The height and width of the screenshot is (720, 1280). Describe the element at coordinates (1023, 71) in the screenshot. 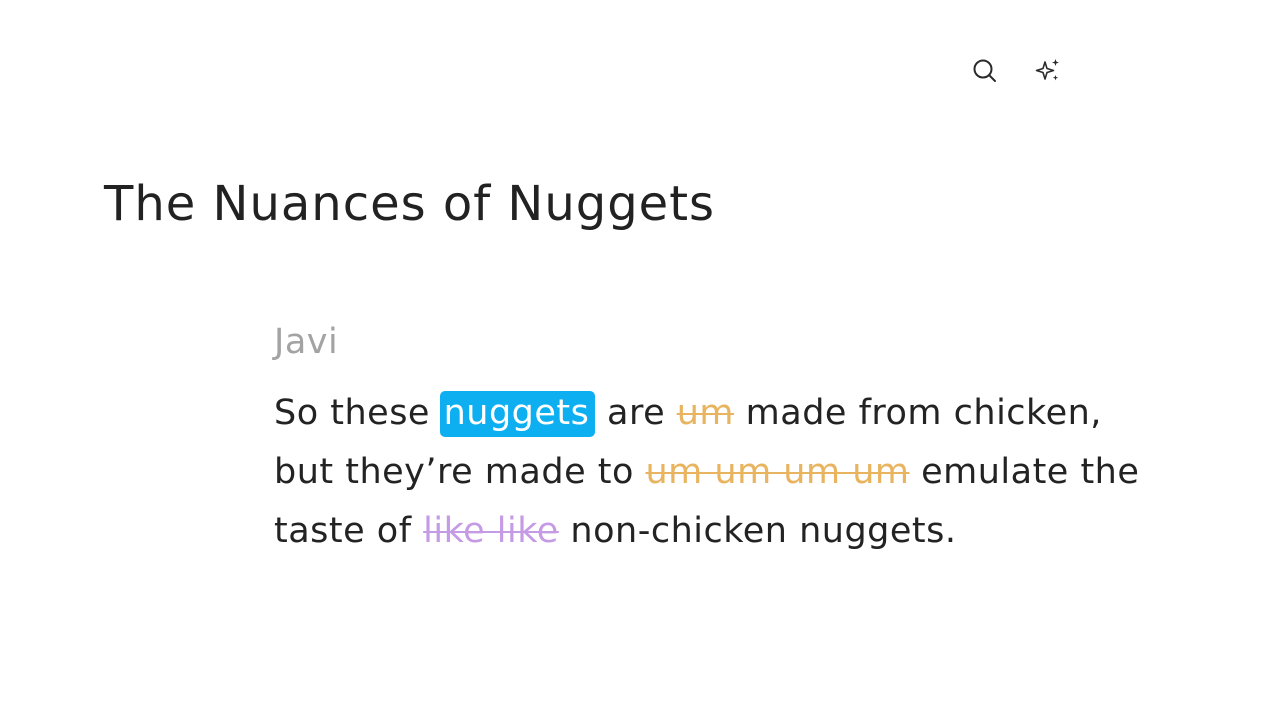

I see `toolbar` at that location.